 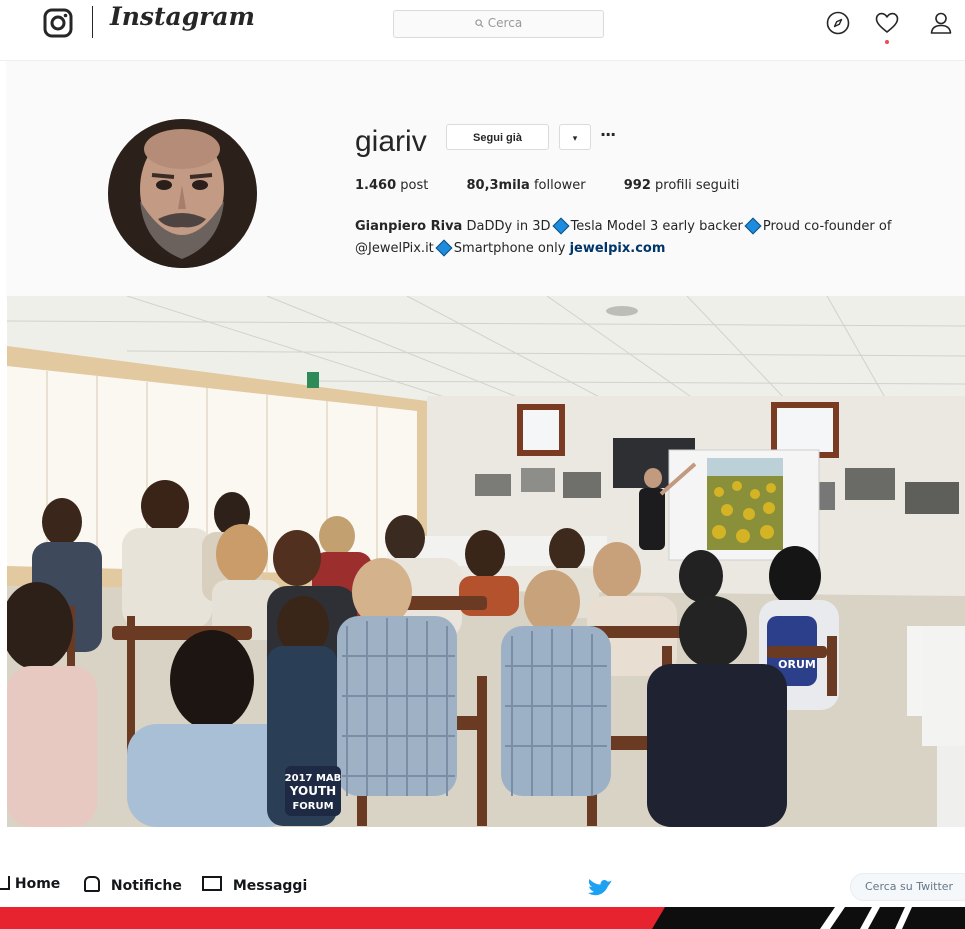 What do you see at coordinates (92, 884) in the screenshot?
I see `bell-icon` at bounding box center [92, 884].